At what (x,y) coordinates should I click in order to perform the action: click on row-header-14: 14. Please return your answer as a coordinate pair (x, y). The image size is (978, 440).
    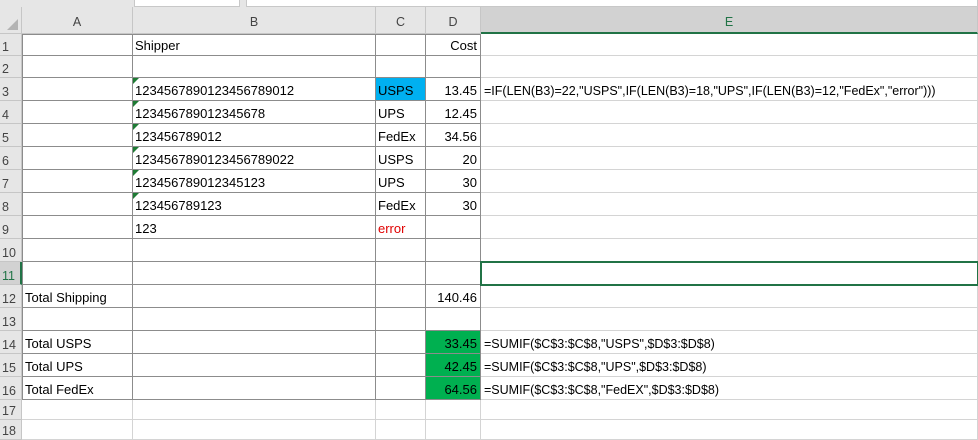
    Looking at the image, I should click on (11, 342).